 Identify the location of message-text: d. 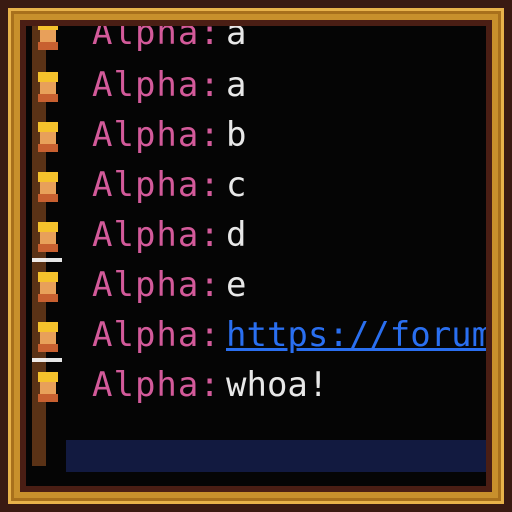
(236, 235).